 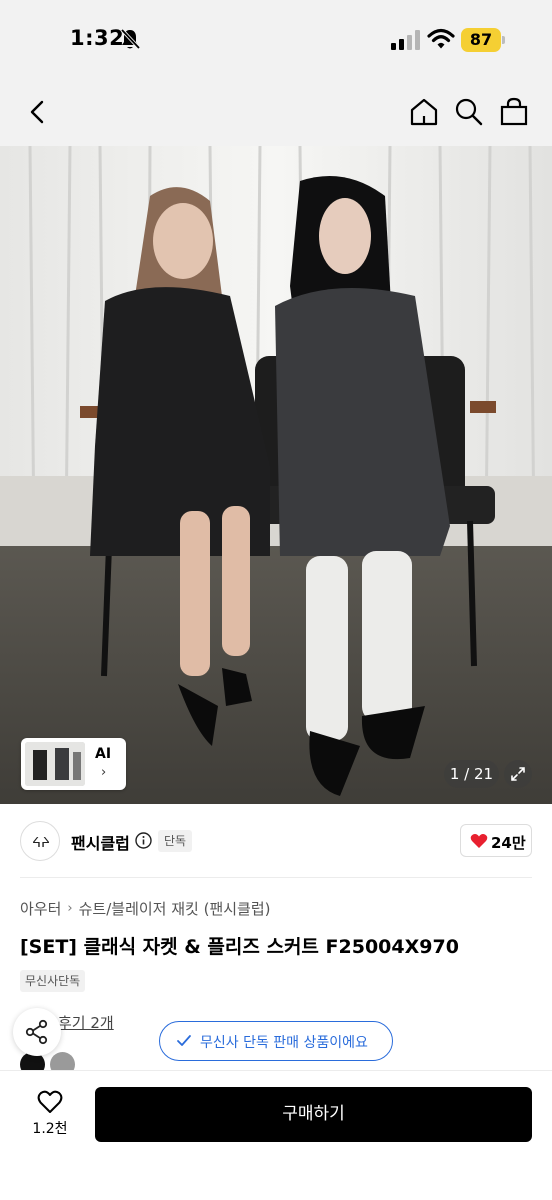 I want to click on musinsa-exclusive-badge: 무신사단독, so click(x=53, y=981).